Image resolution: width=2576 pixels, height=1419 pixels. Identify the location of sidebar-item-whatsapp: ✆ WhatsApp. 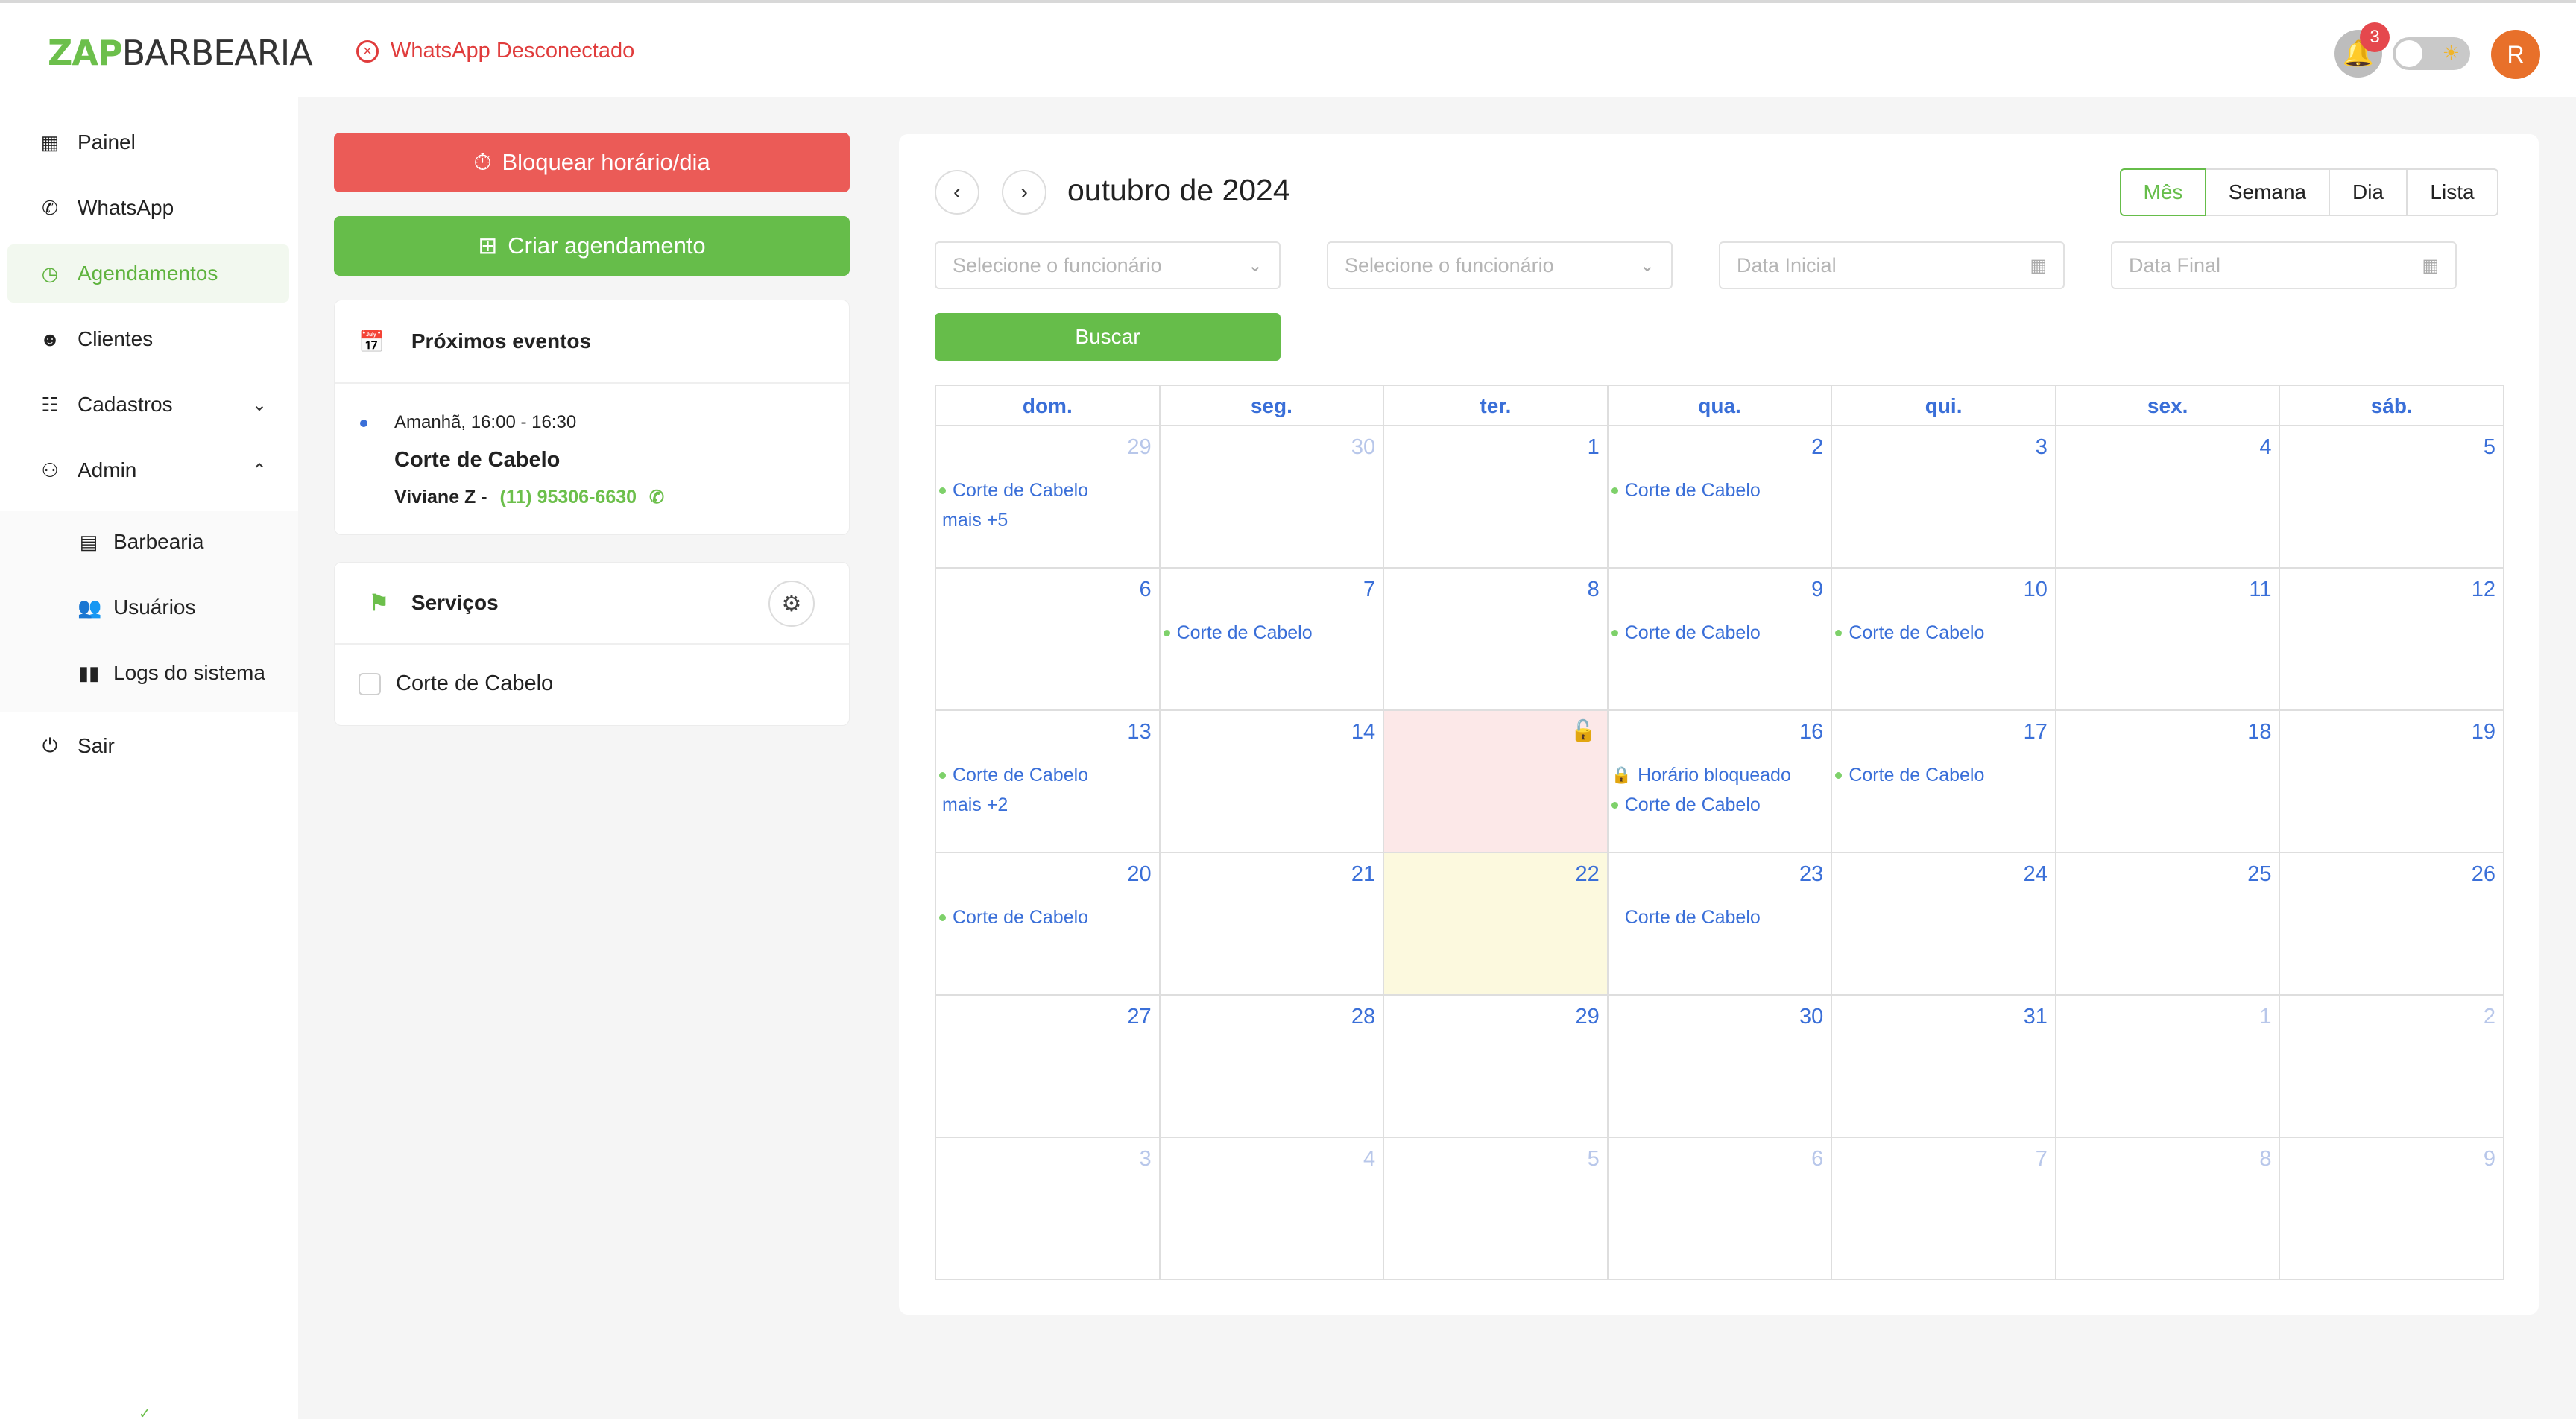
(148, 208).